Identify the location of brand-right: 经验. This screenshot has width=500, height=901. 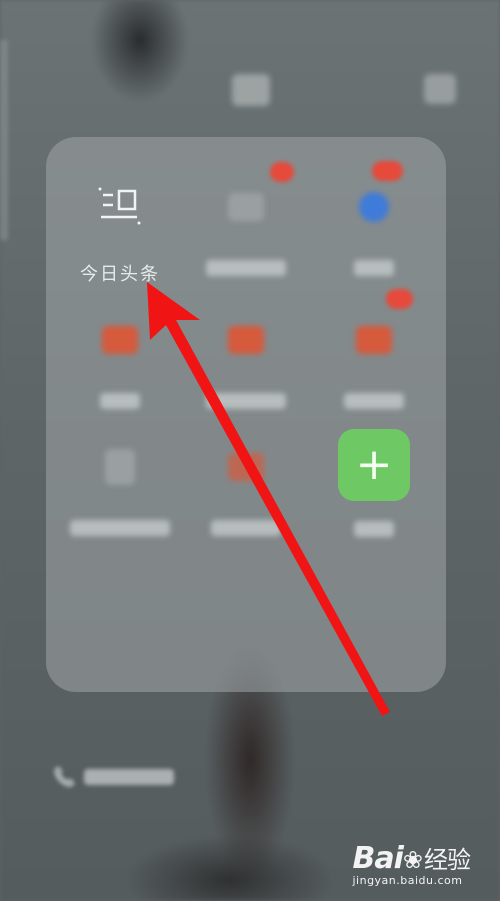
(447, 860).